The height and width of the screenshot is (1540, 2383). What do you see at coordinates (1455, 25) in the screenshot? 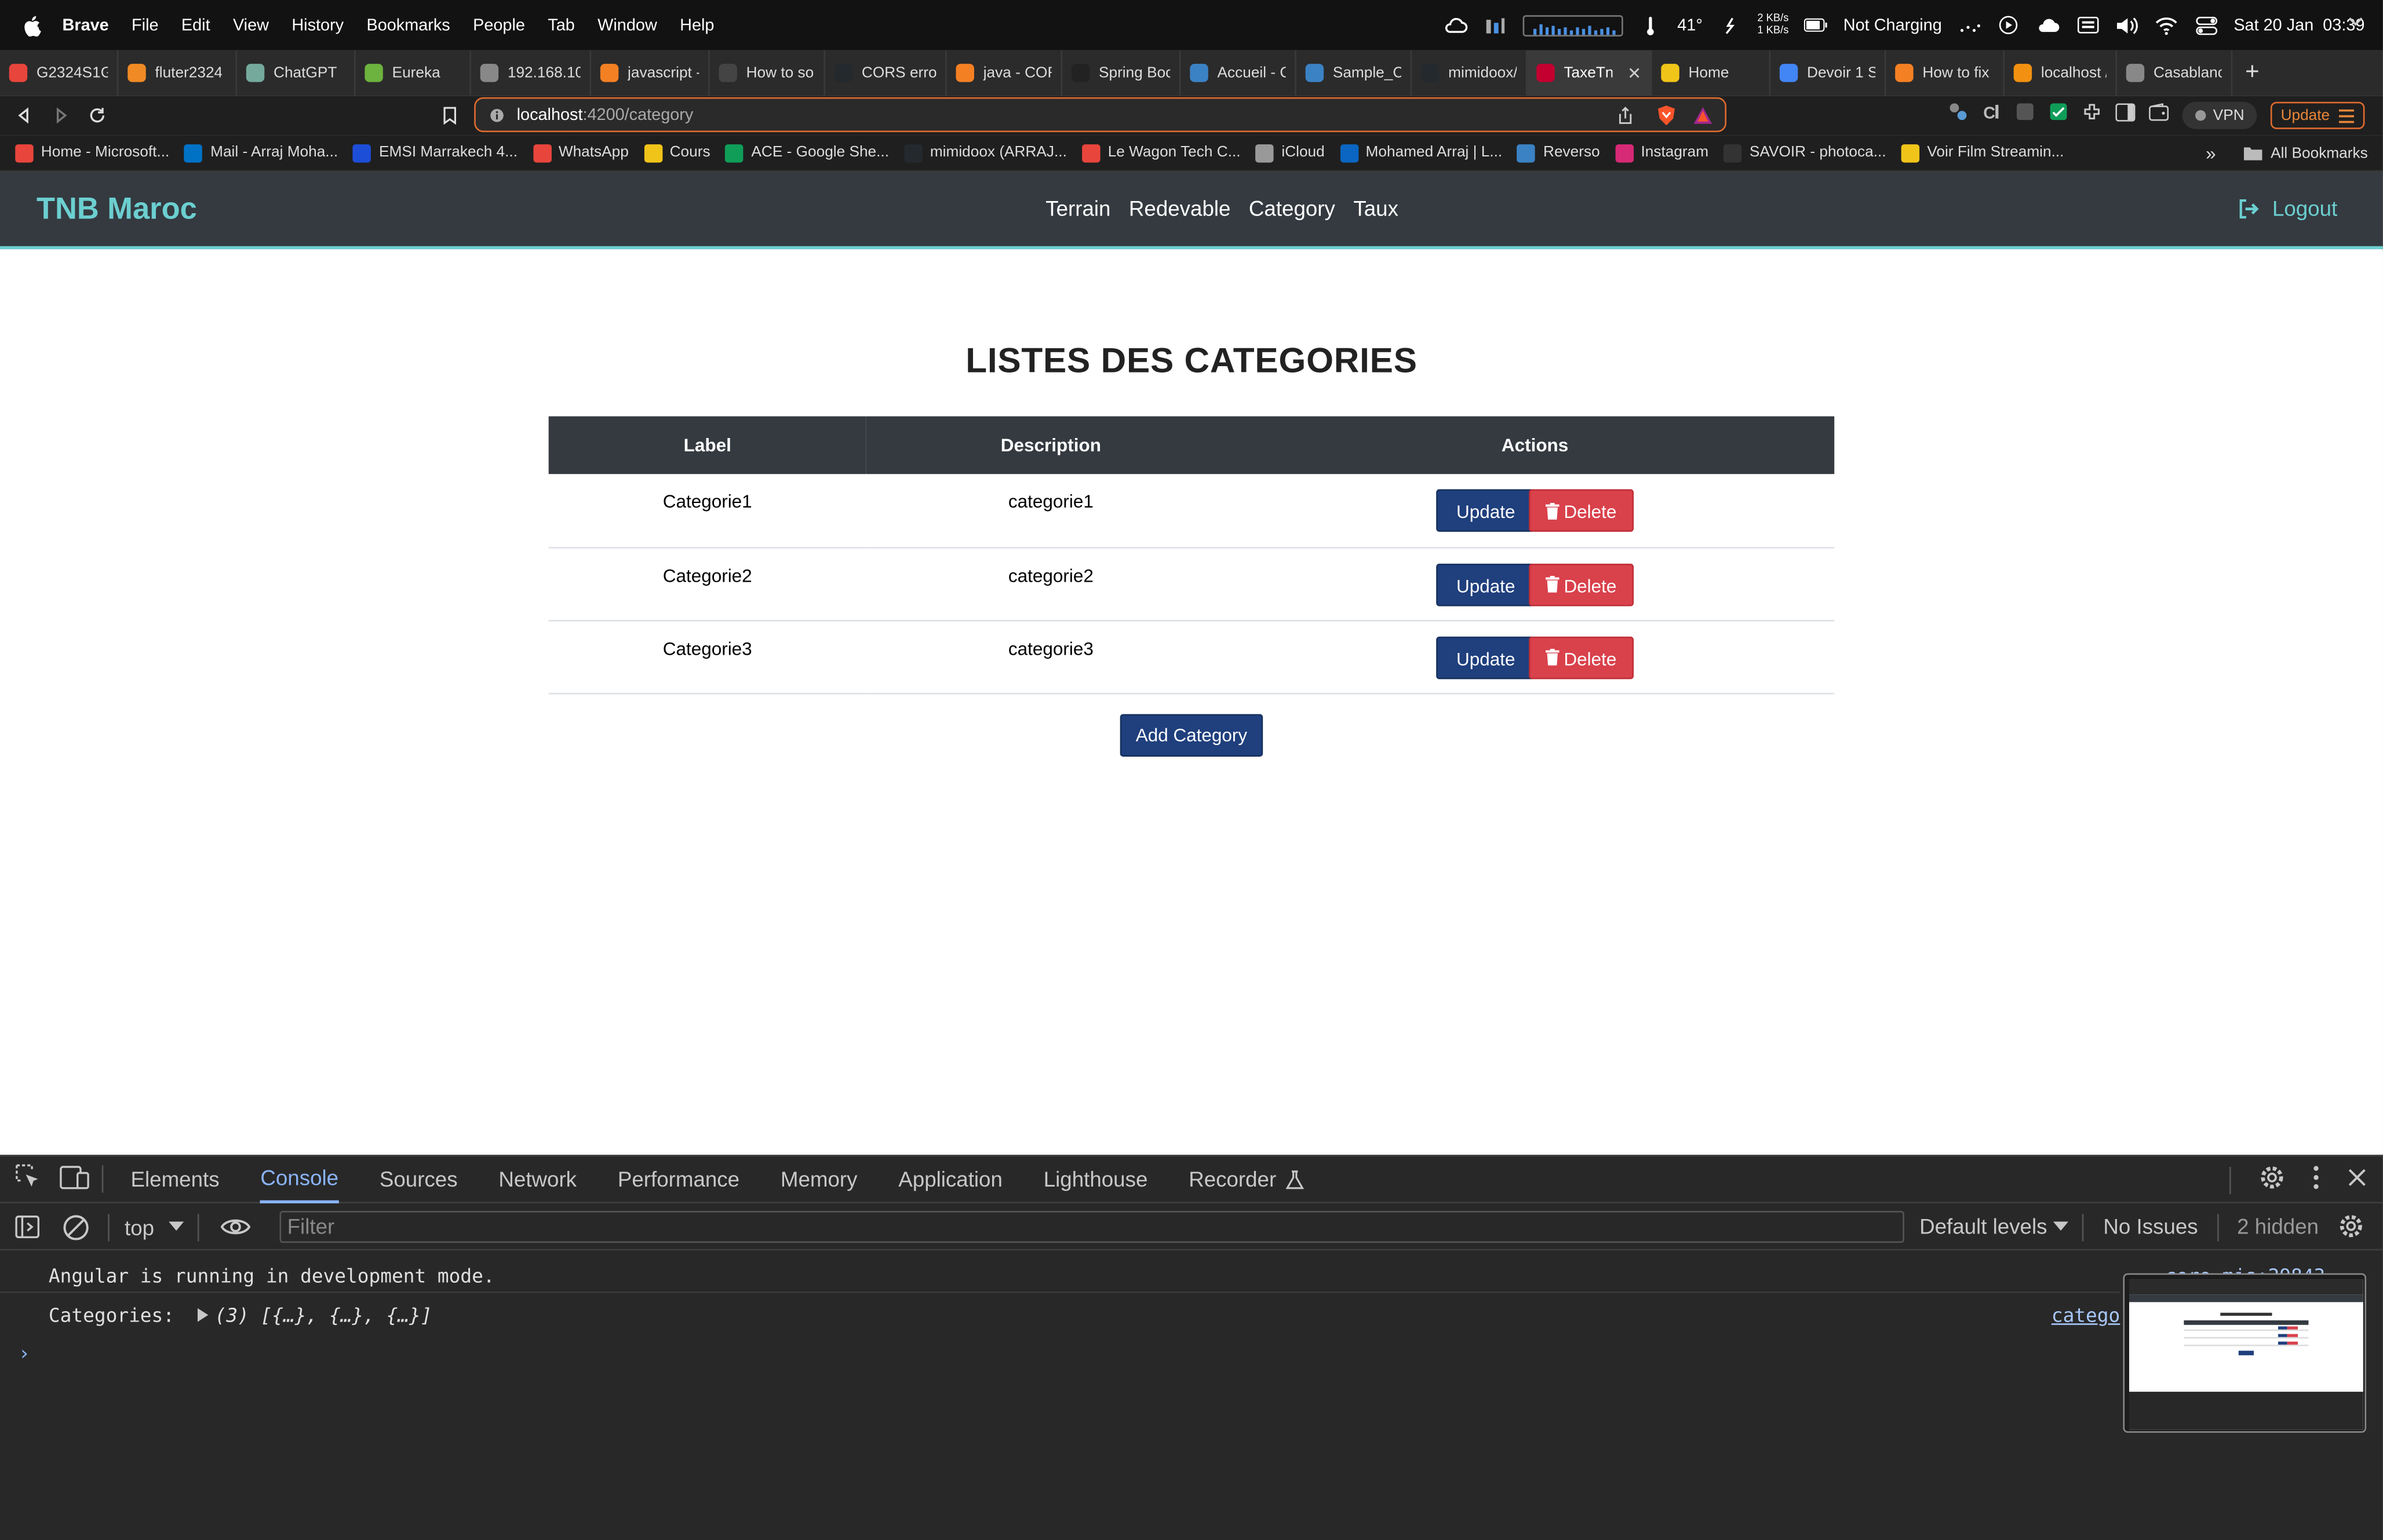
I see `weather-icon` at bounding box center [1455, 25].